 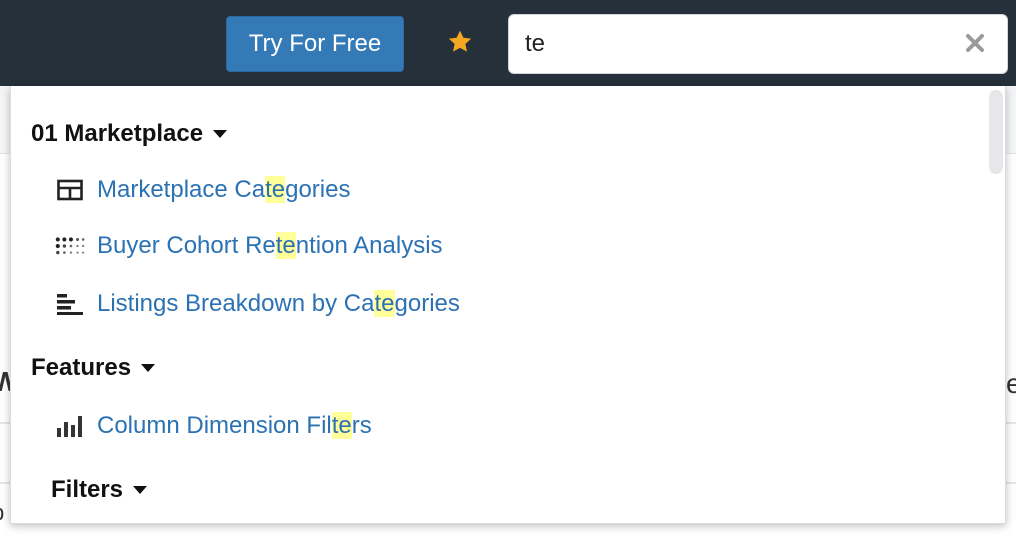 I want to click on result-label: Buyer Cohort Retention Analysis, so click(x=270, y=245).